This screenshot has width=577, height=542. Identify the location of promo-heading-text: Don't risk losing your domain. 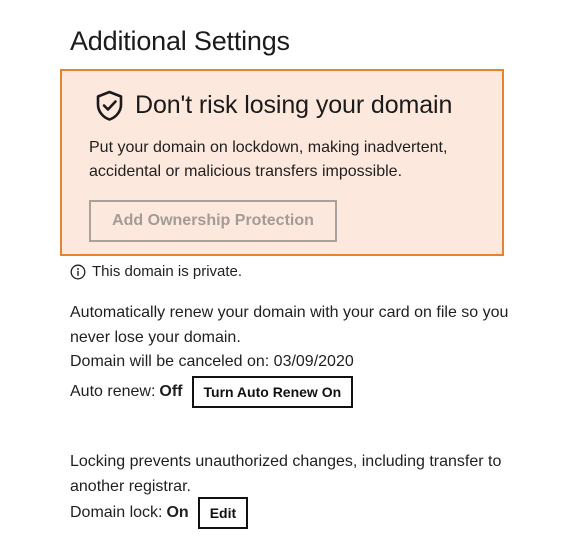
(294, 105).